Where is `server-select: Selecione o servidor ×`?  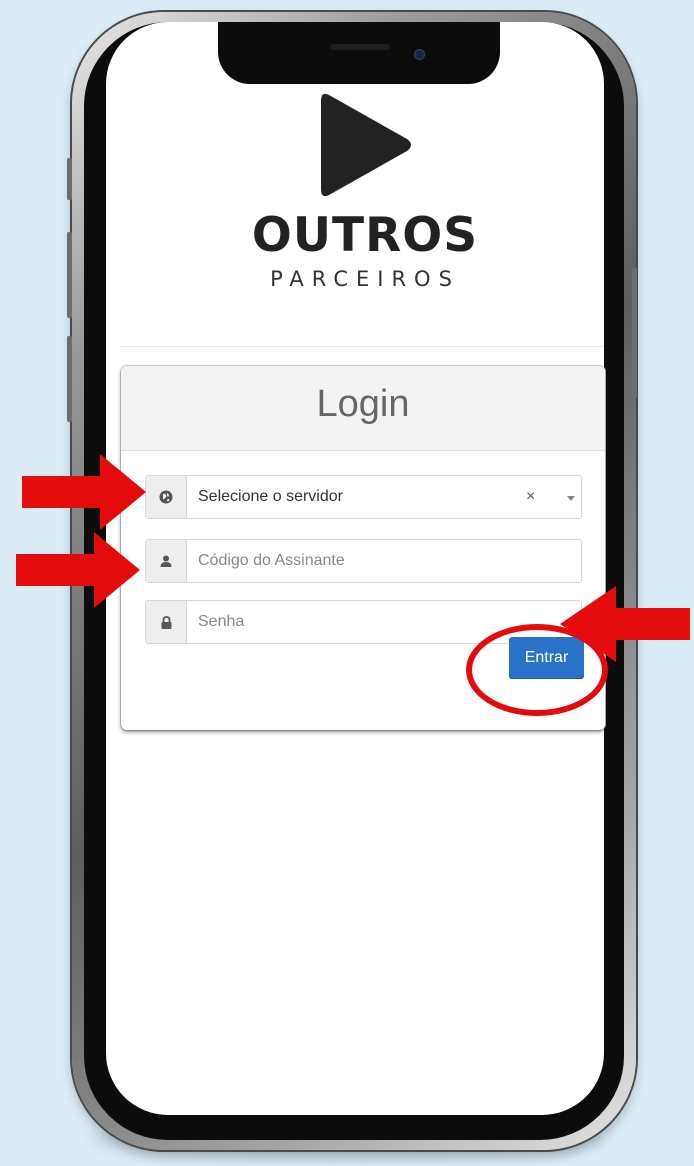
server-select: Selecione o servidor × is located at coordinates (363, 497).